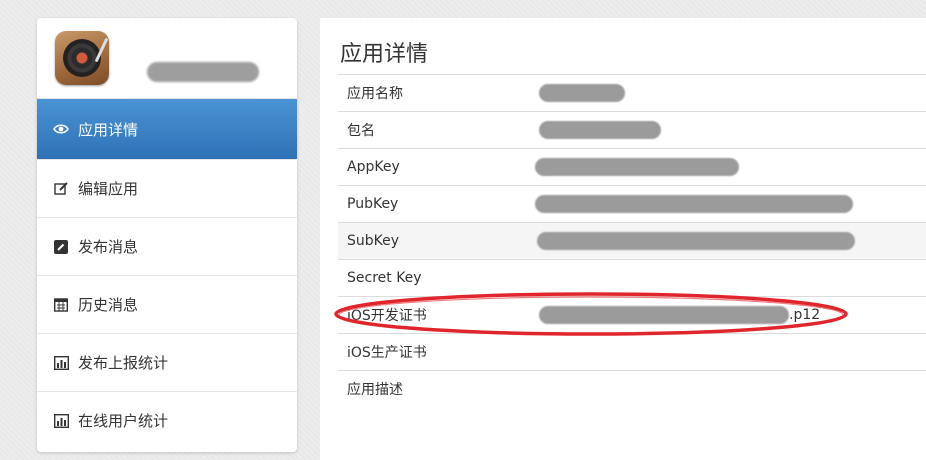 The image size is (926, 460). Describe the element at coordinates (108, 247) in the screenshot. I see `sidebar-item-label: 发布消息` at that location.